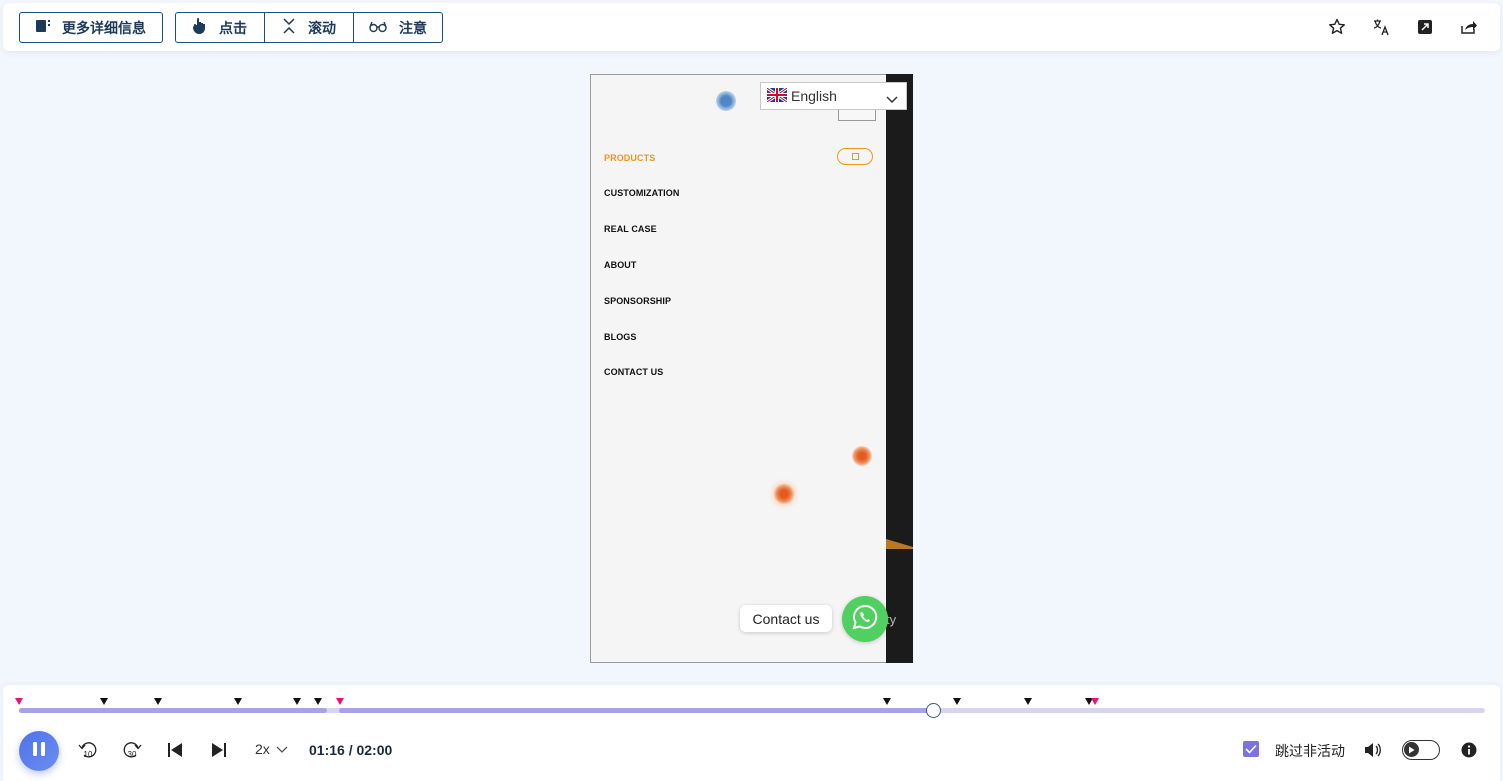 The width and height of the screenshot is (1503, 781). I want to click on glasses-icon, so click(378, 28).